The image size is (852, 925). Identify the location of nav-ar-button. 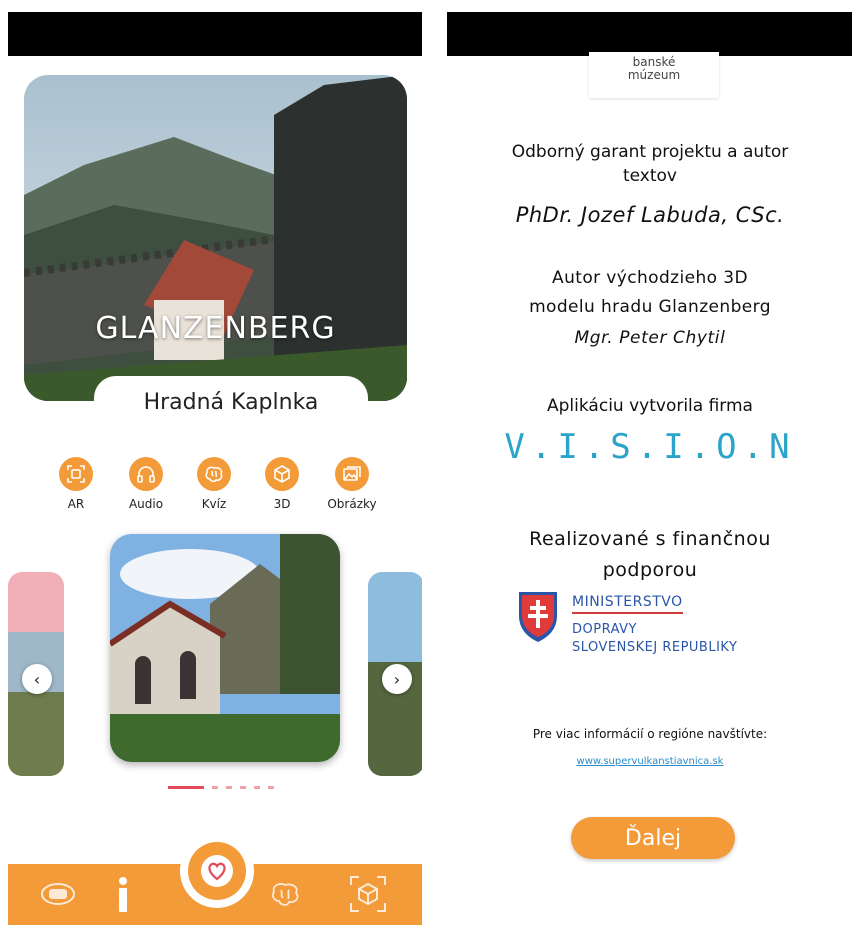
(368, 894).